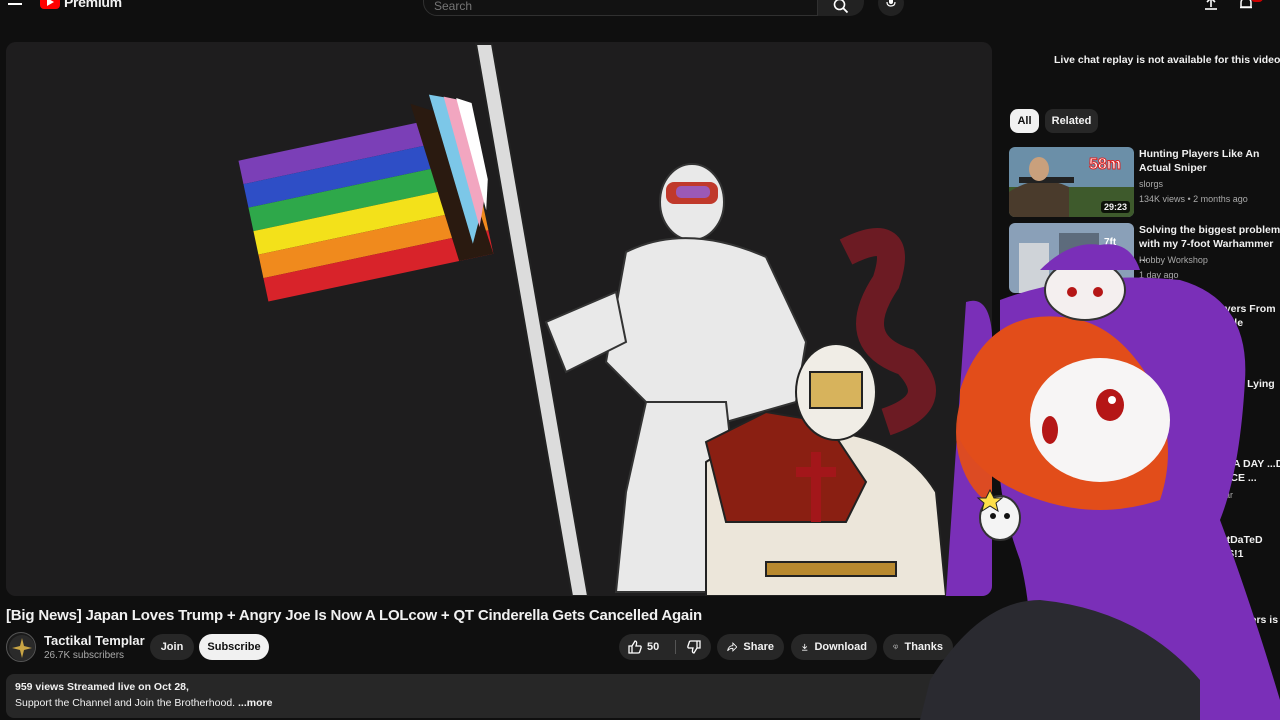 This screenshot has height=720, width=1280. I want to click on share-icon, so click(732, 647).